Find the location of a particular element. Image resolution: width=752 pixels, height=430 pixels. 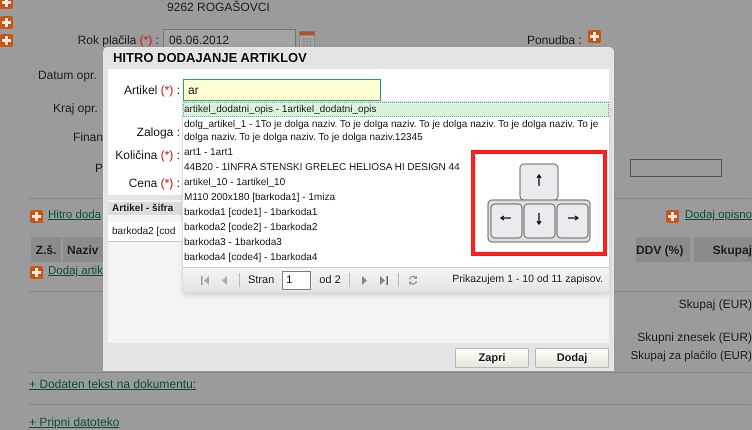

first-page-button is located at coordinates (205, 280).